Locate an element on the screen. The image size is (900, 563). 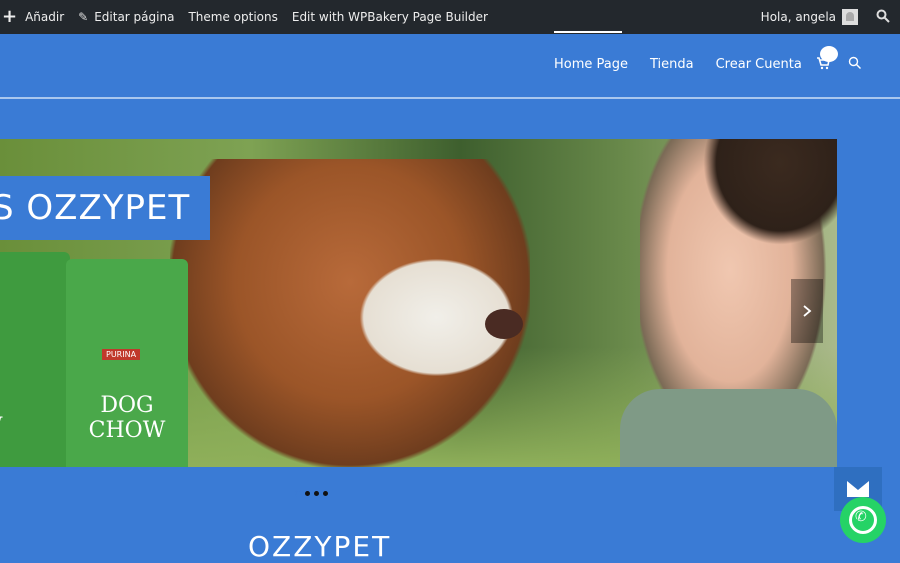
slider-pagination is located at coordinates (312, 493).